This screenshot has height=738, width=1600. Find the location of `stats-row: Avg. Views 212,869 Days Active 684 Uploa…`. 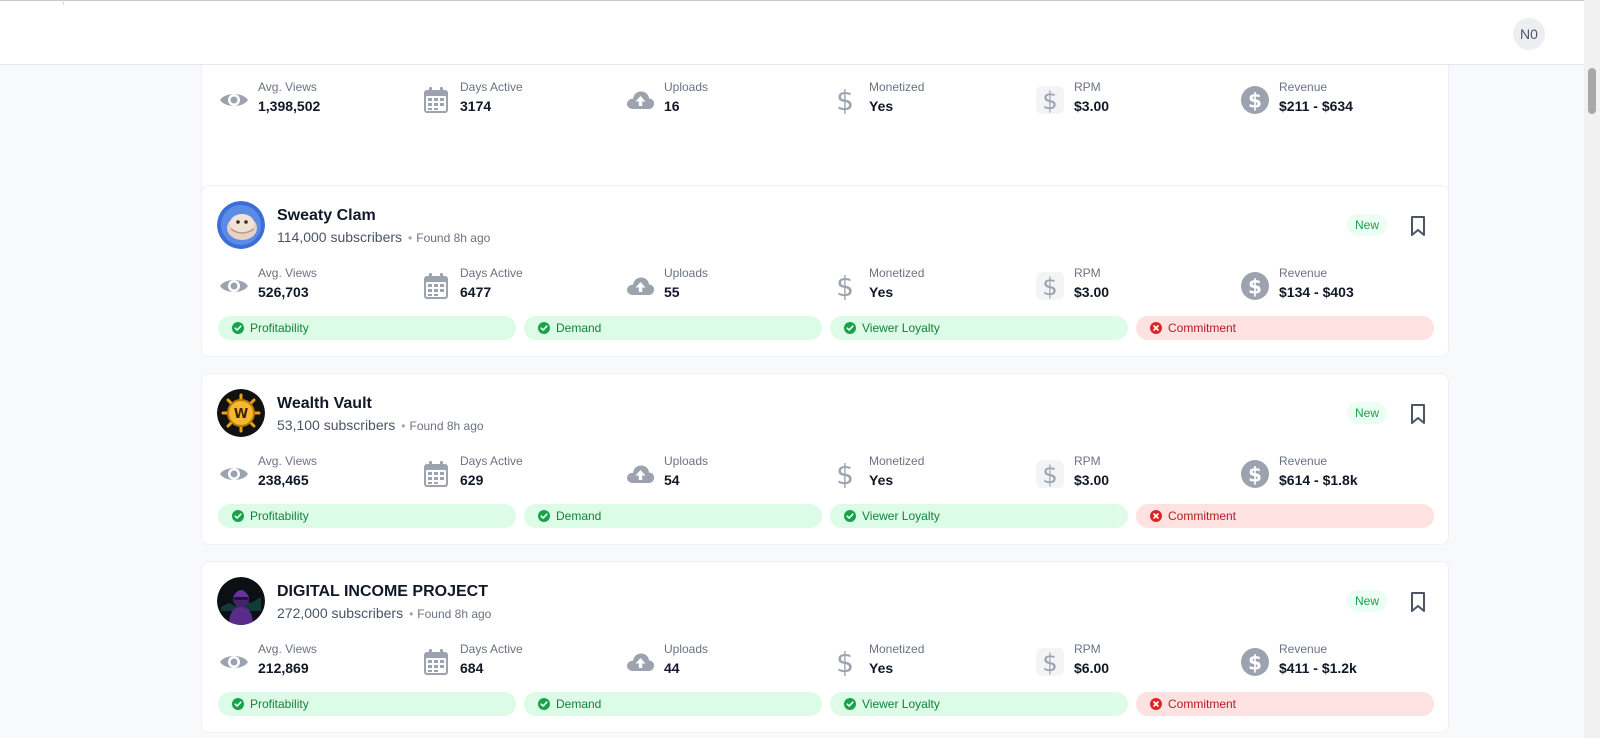

stats-row: Avg. Views 212,869 Days Active 684 Uploa… is located at coordinates (825, 662).